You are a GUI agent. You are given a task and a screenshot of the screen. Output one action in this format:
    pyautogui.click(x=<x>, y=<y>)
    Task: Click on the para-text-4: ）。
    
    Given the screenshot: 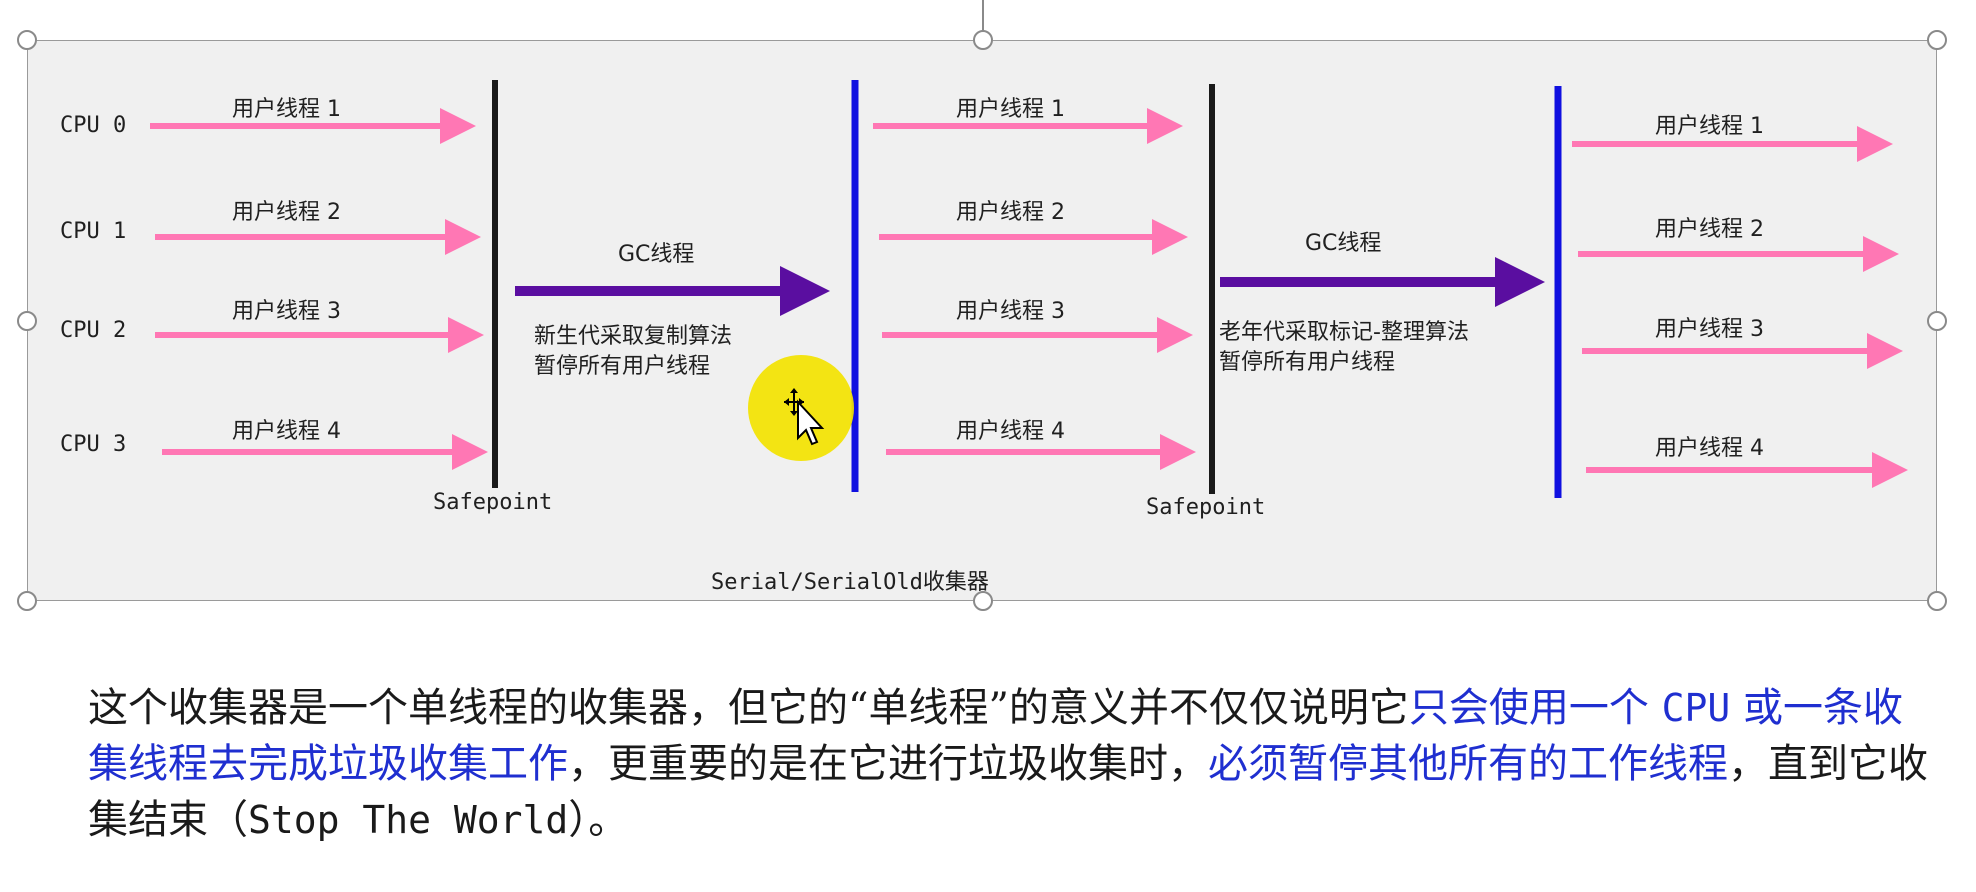 What is the action you would take?
    pyautogui.click(x=598, y=820)
    